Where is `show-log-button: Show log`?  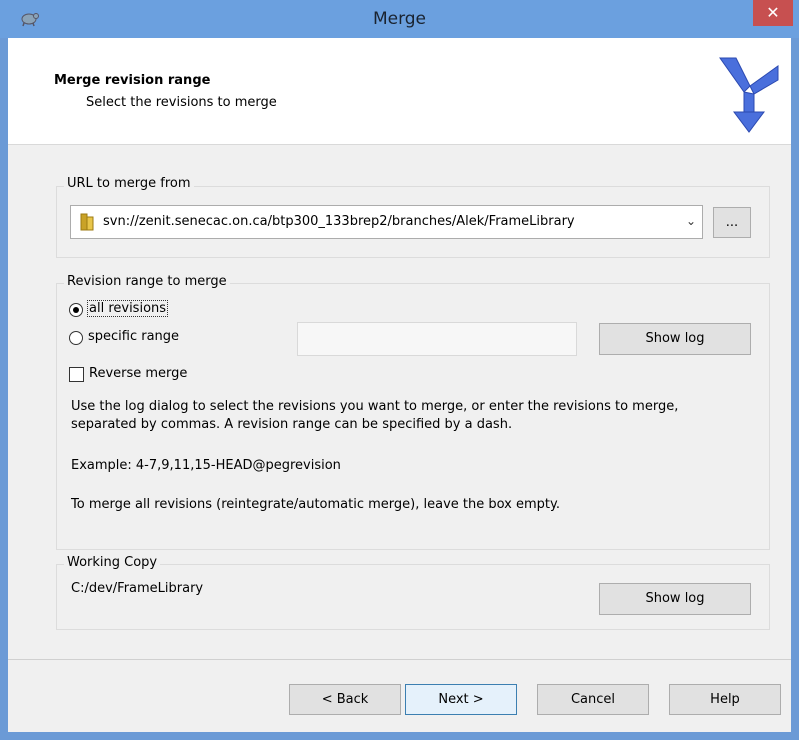
show-log-button: Show log is located at coordinates (675, 339).